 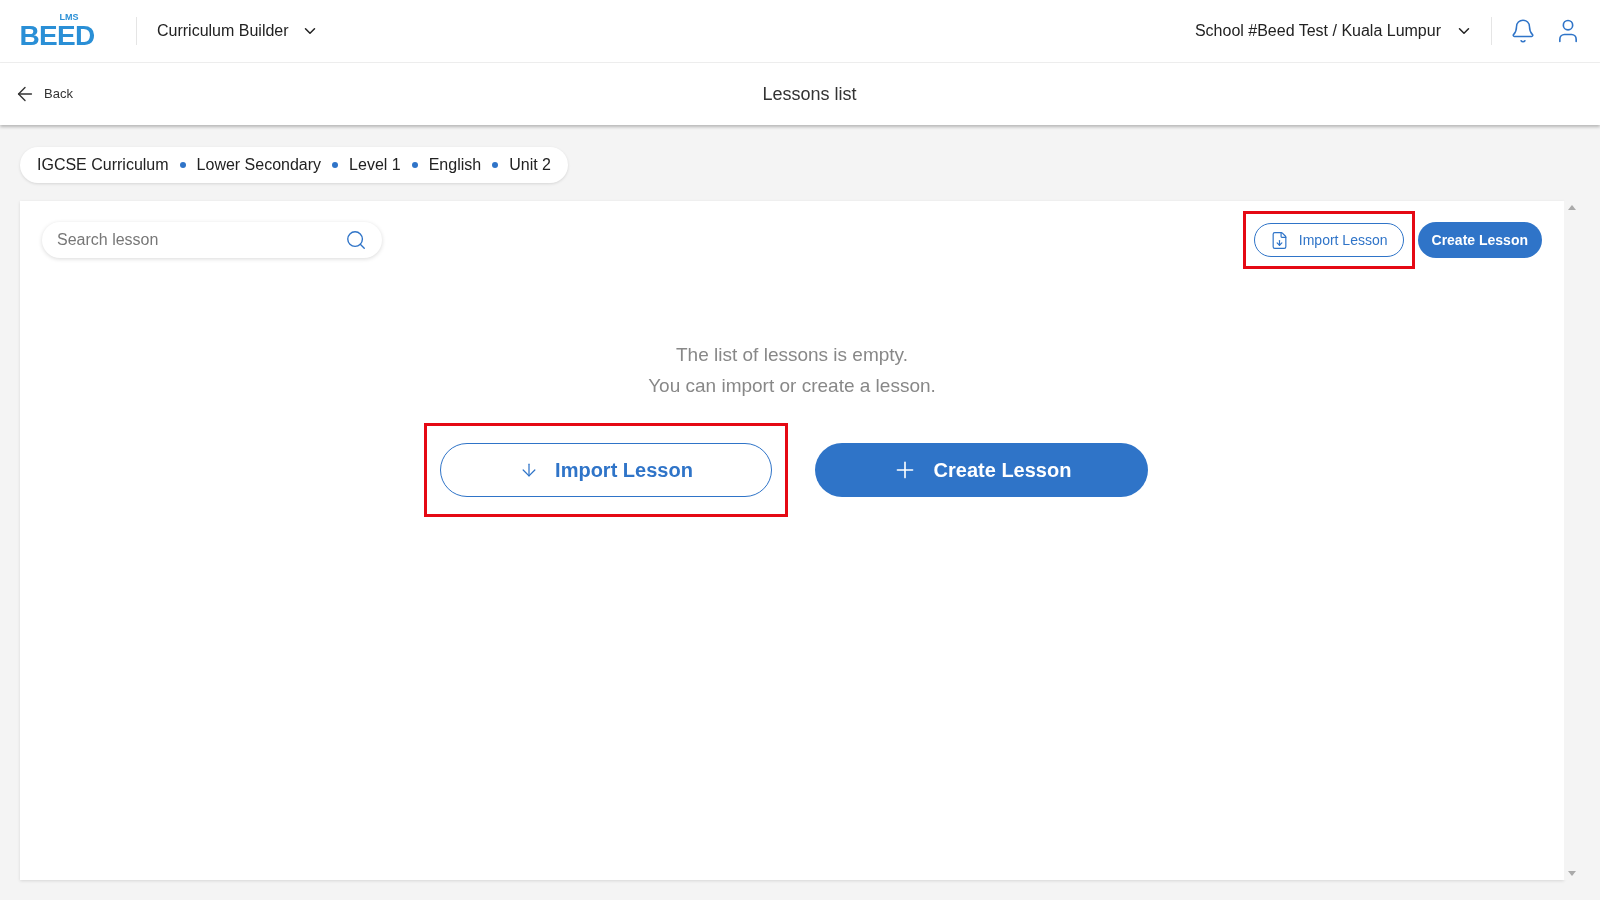 I want to click on search-field: Search lesson, so click(x=212, y=240).